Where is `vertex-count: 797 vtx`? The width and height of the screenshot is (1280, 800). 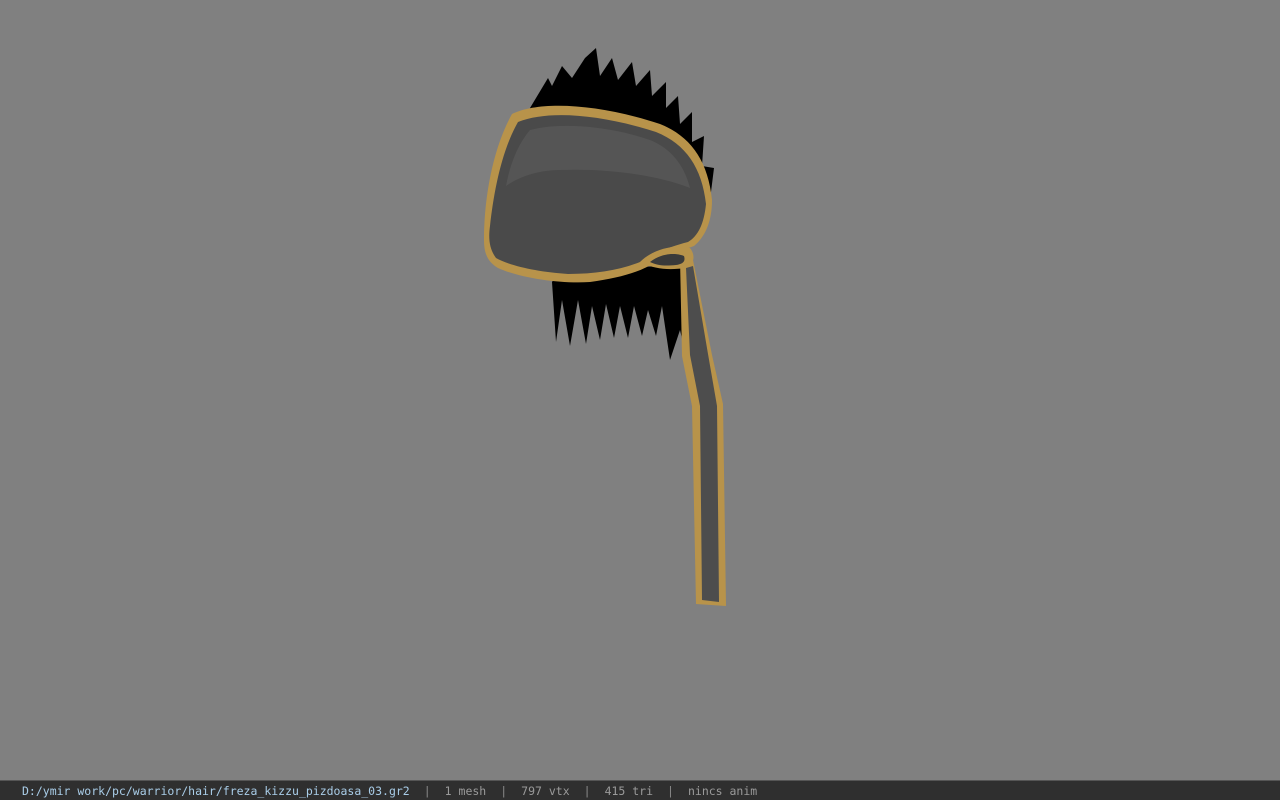
vertex-count: 797 vtx is located at coordinates (545, 790).